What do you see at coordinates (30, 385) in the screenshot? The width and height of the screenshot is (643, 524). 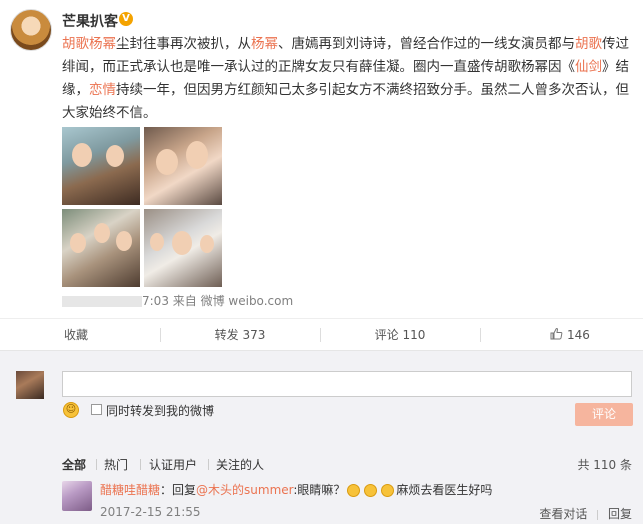 I see `my-avatar` at bounding box center [30, 385].